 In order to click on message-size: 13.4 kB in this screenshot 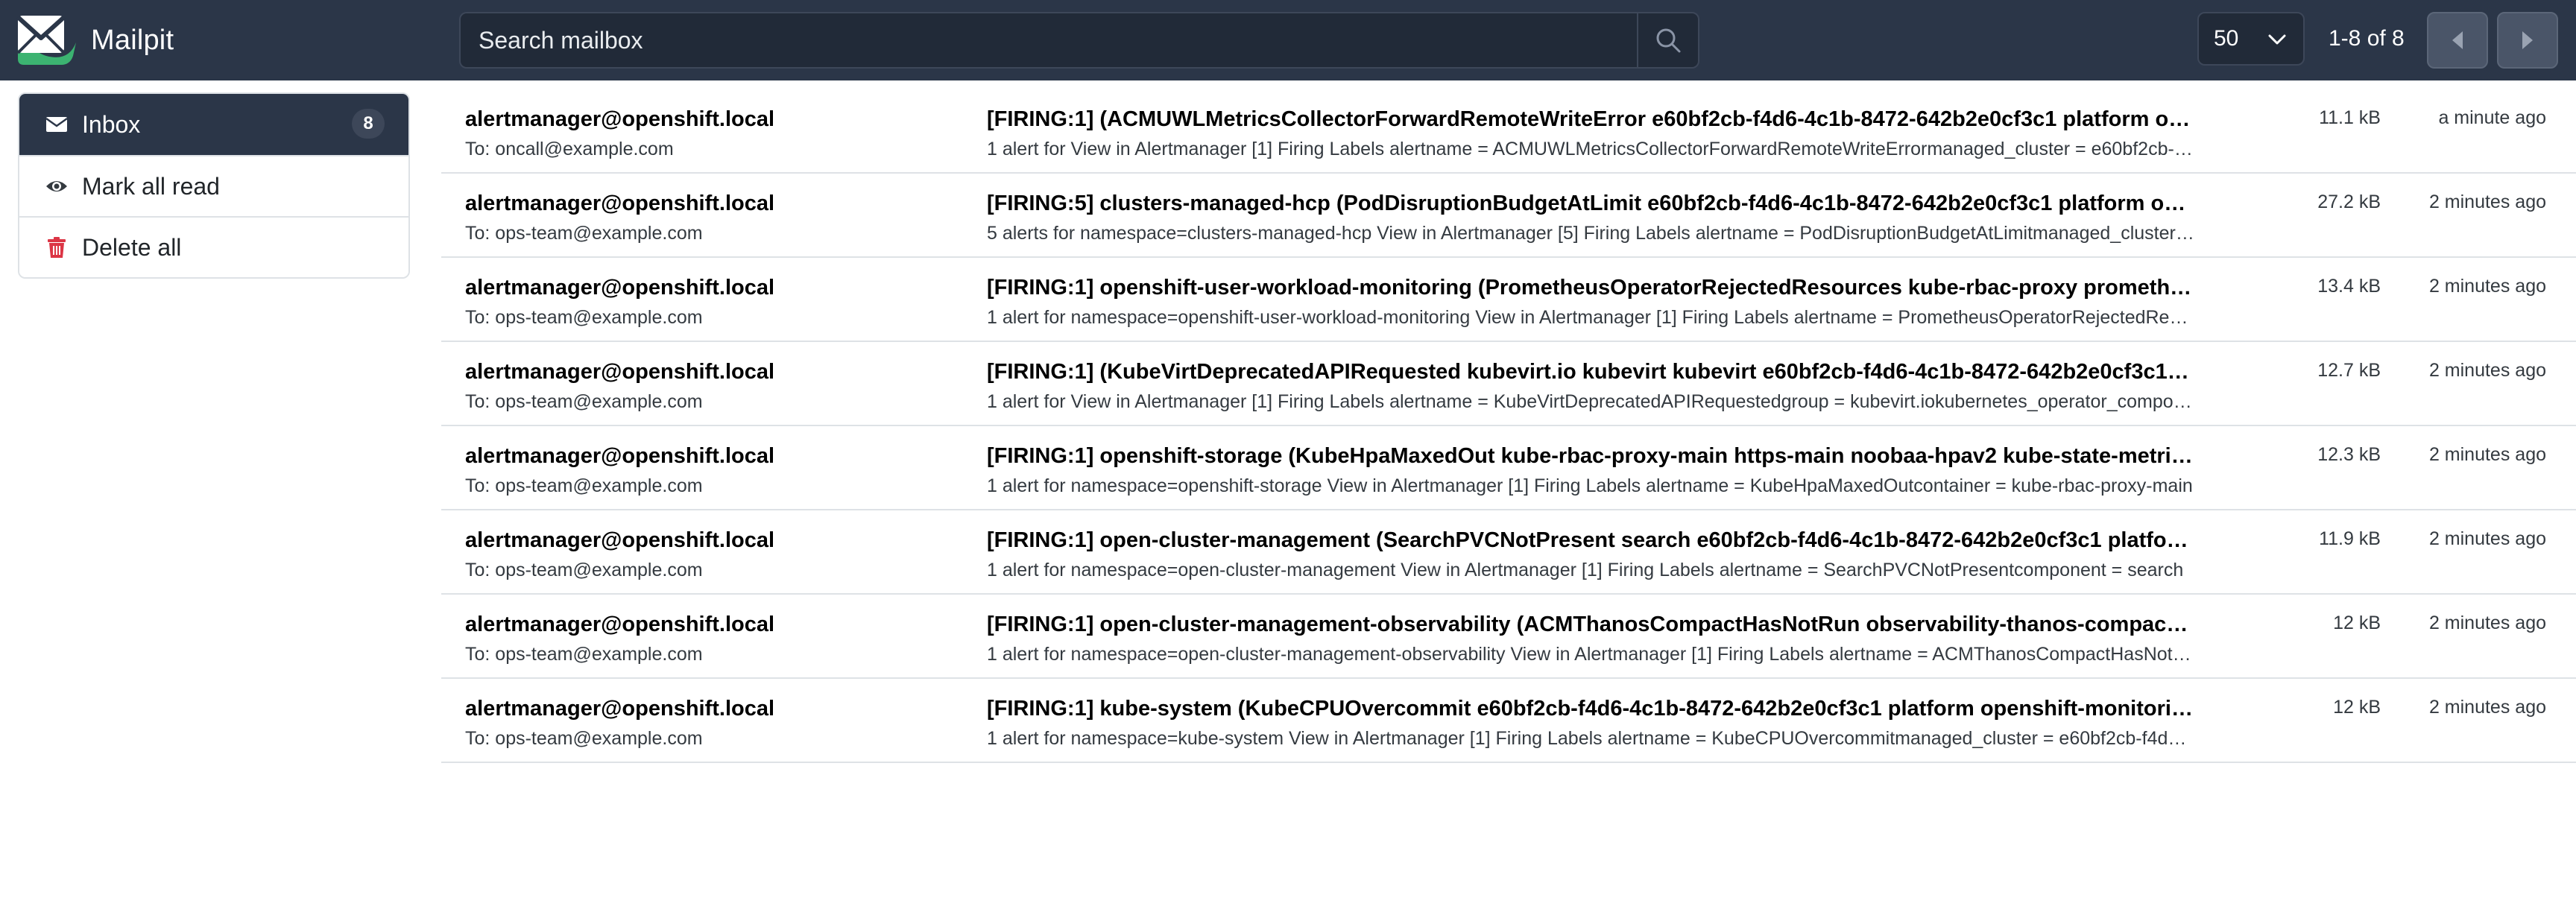, I will do `click(2349, 286)`.